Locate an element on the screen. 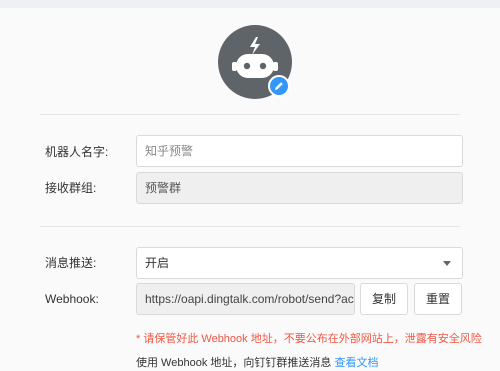 This screenshot has width=500, height=371. pencil-icon is located at coordinates (279, 86).